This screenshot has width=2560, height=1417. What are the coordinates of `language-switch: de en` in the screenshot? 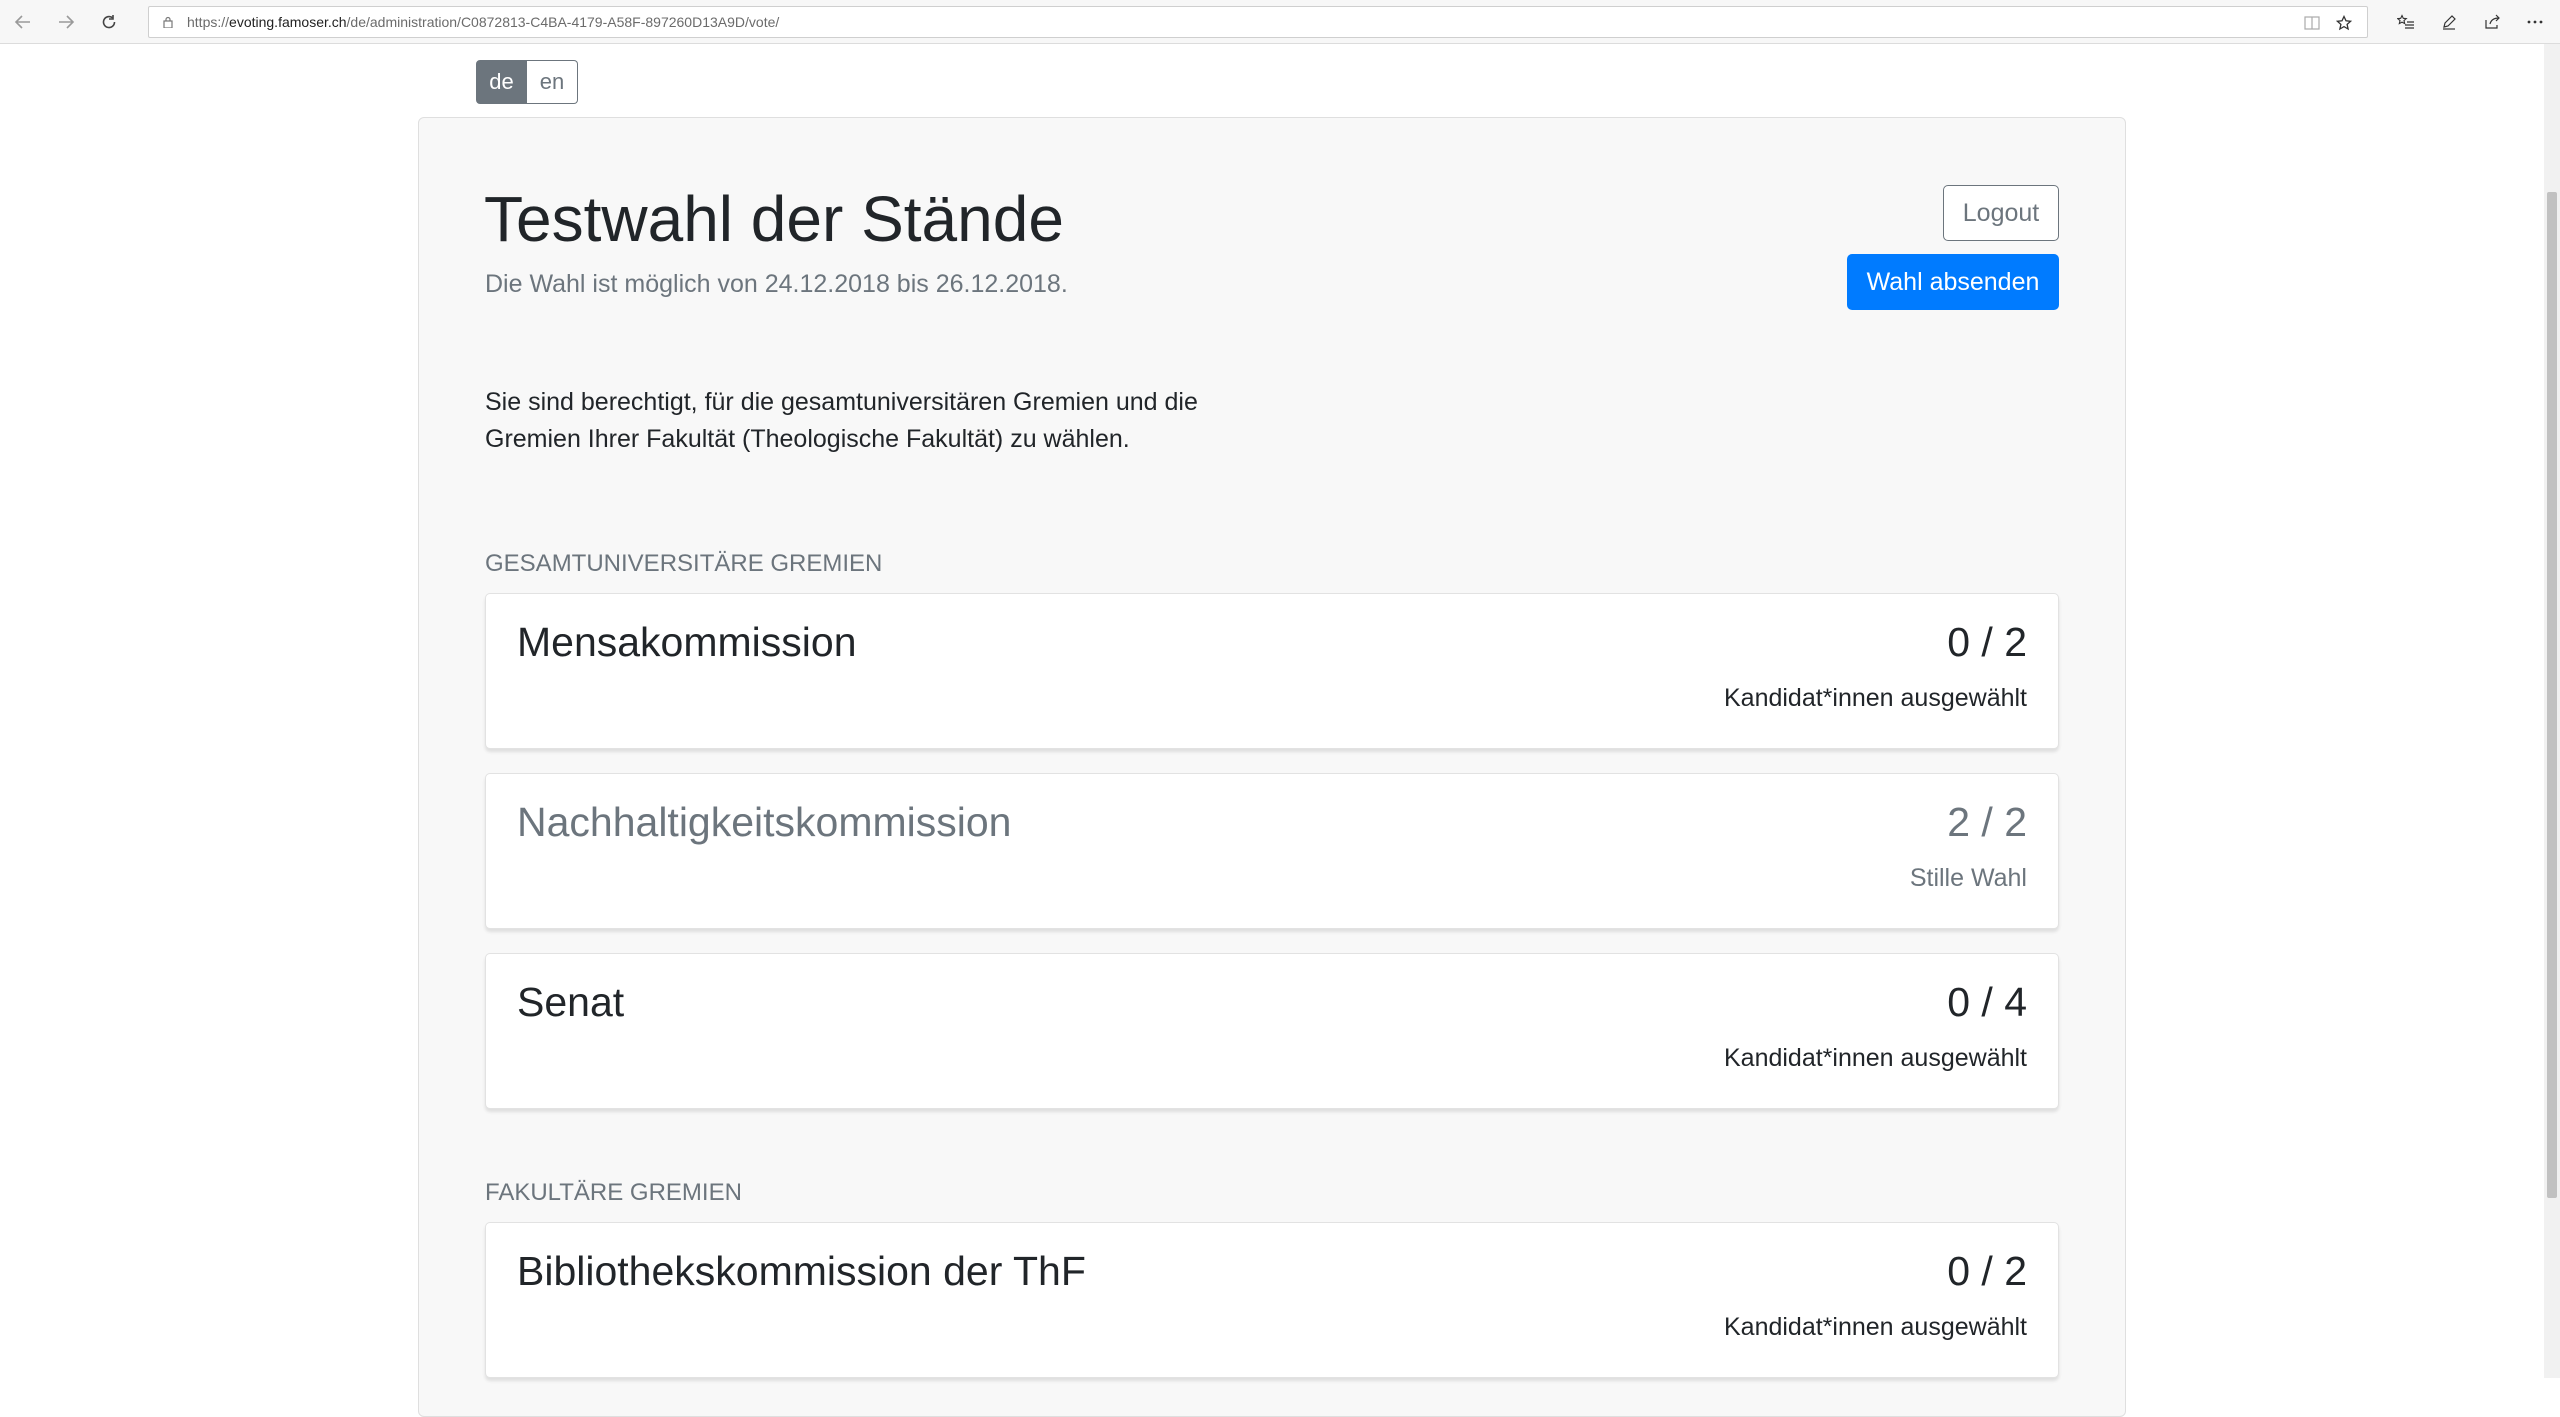 It's located at (527, 82).